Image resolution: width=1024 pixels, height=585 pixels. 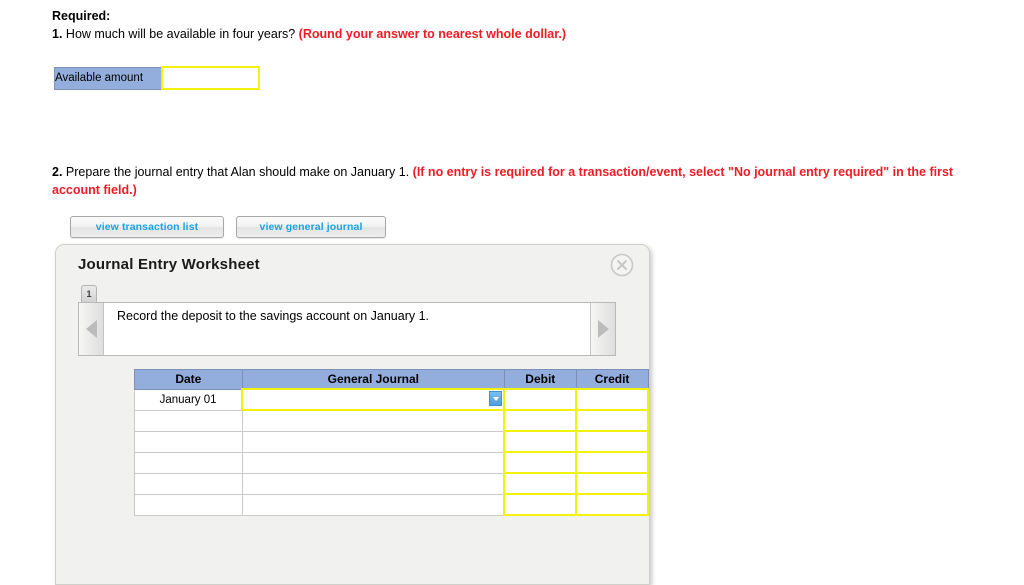 What do you see at coordinates (57, 172) in the screenshot?
I see `question-2-number: 2.` at bounding box center [57, 172].